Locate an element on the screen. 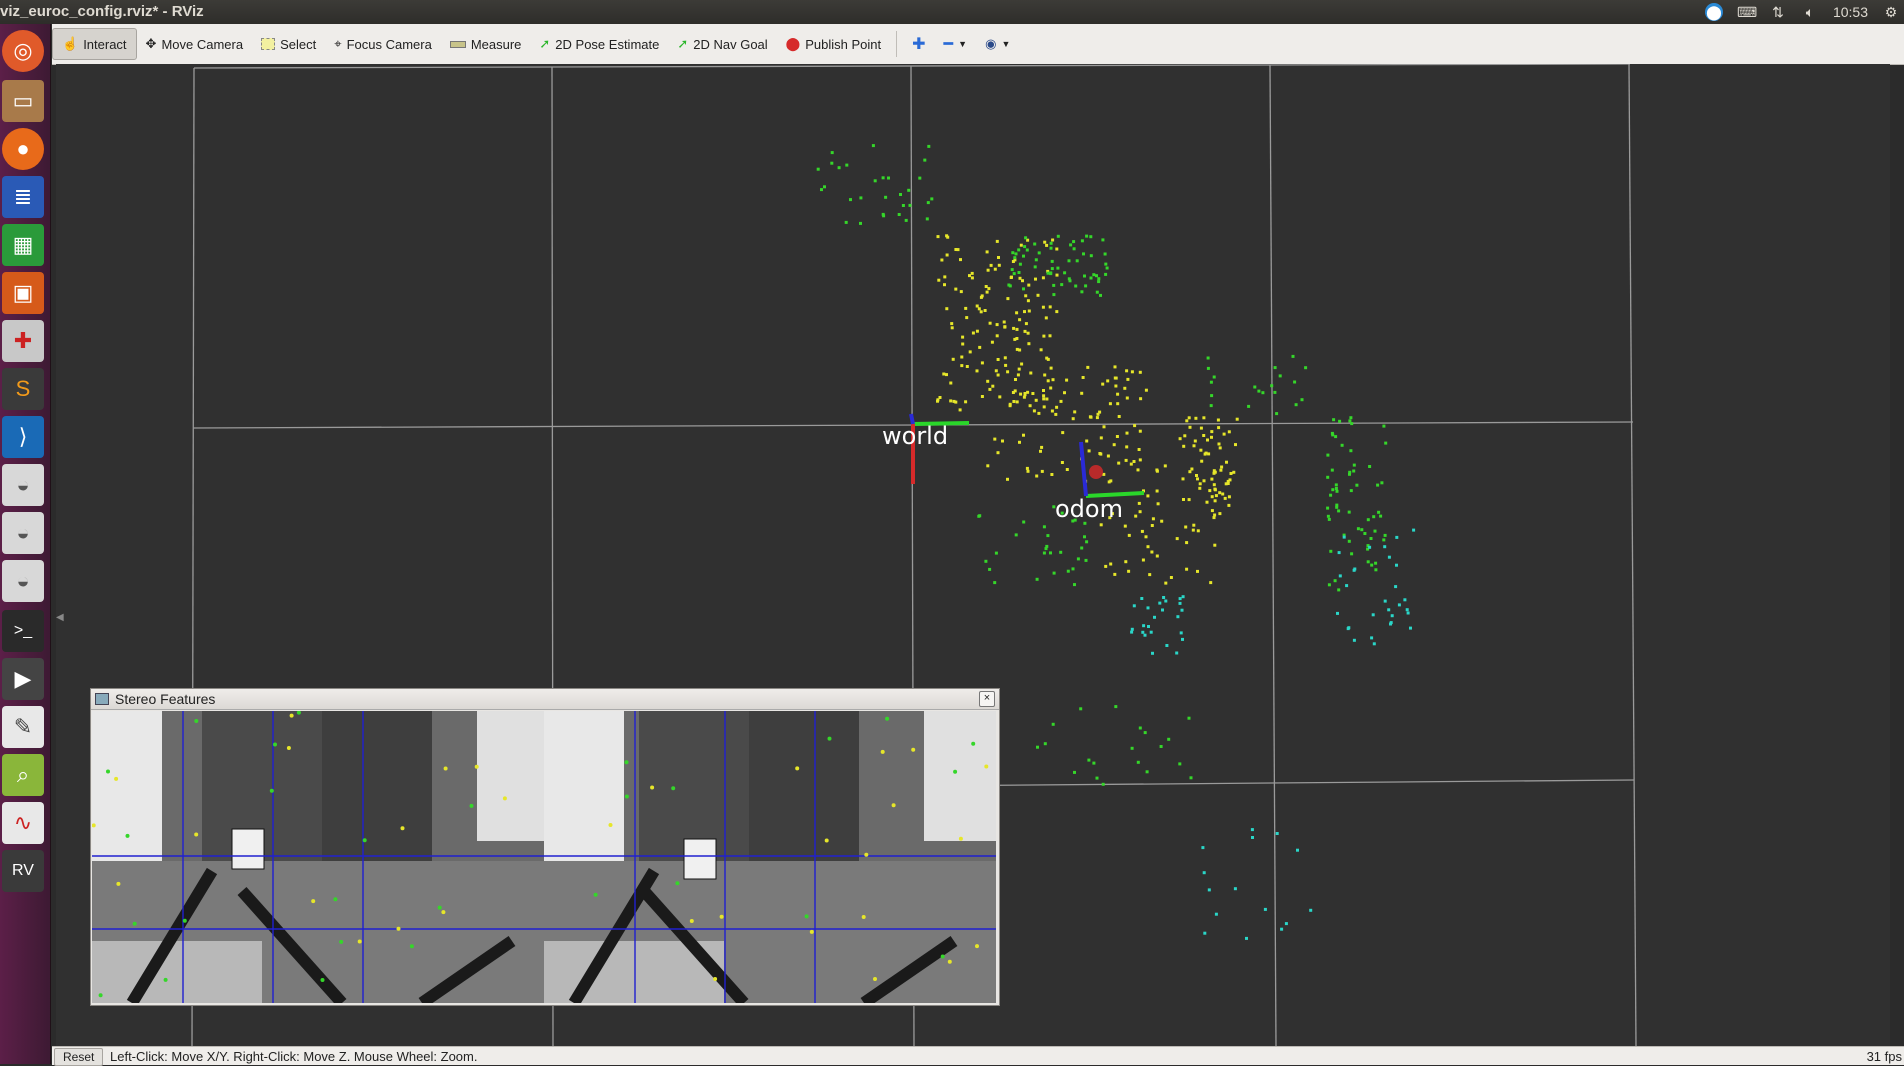 This screenshot has width=1904, height=1066. close-button: × is located at coordinates (987, 699).